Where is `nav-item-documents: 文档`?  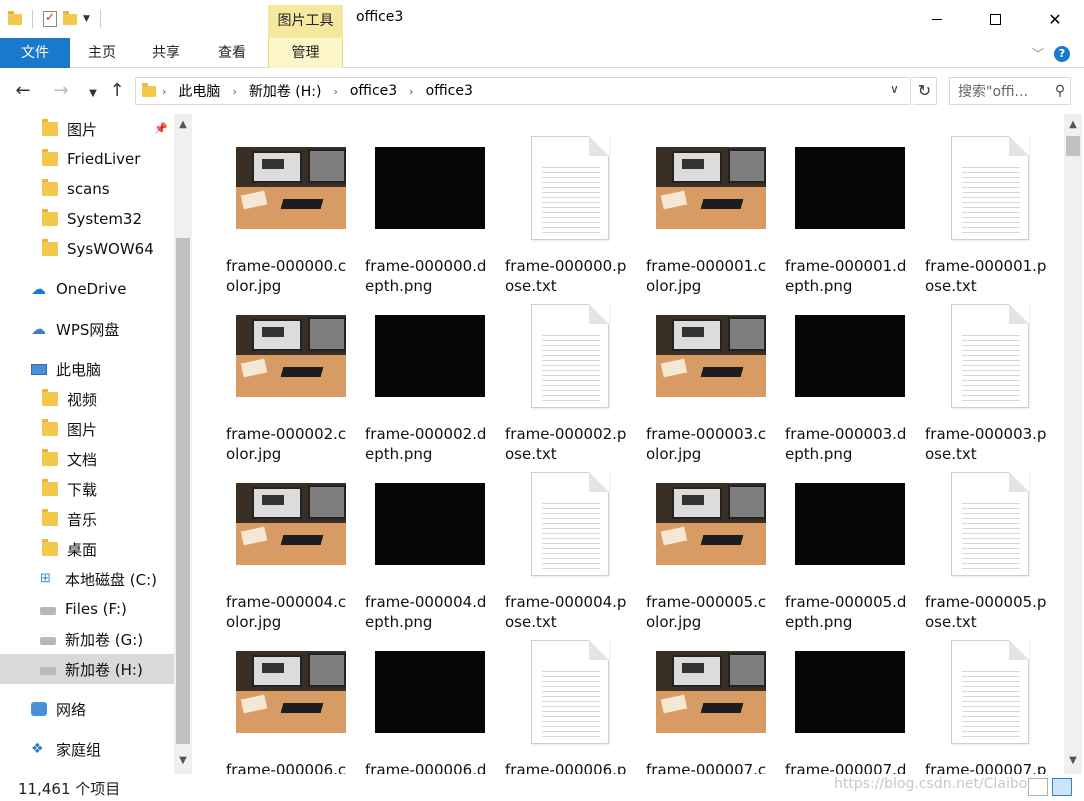
nav-item-documents: 文档 is located at coordinates (87, 459).